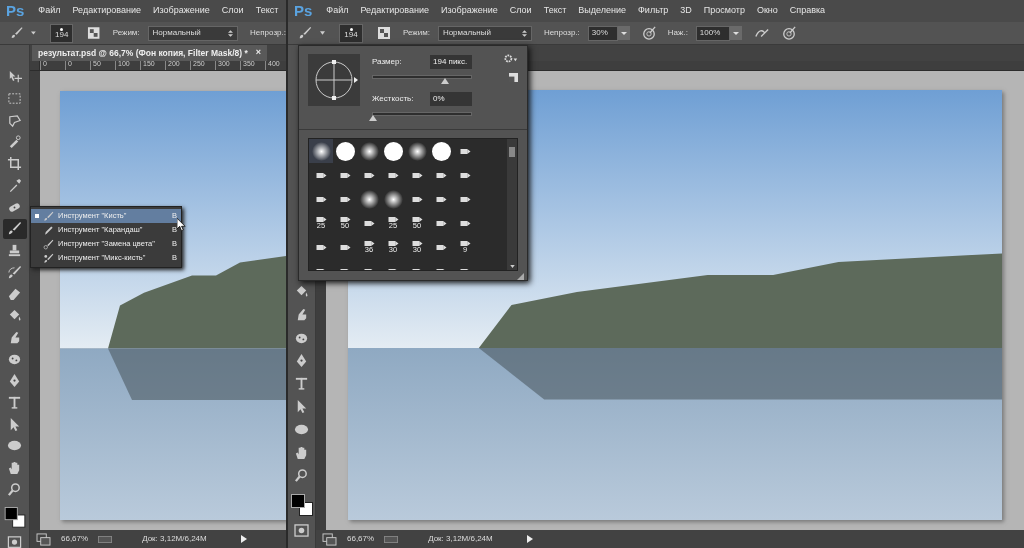  I want to click on type-tool-icon, so click(14, 402).